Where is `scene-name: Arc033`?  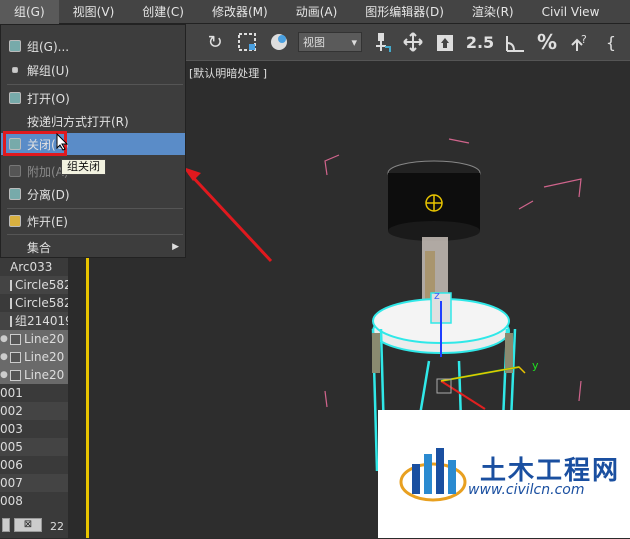 scene-name: Arc033 is located at coordinates (31, 267).